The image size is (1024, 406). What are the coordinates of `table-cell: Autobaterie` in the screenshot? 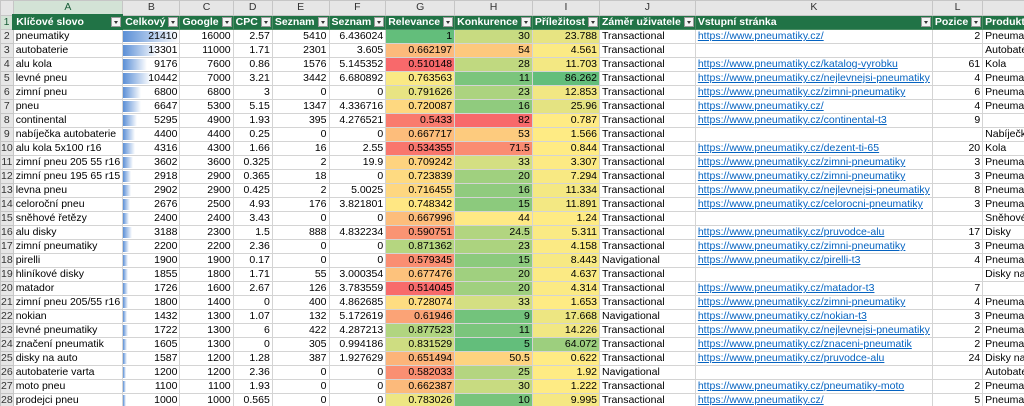 It's located at (1003, 372).